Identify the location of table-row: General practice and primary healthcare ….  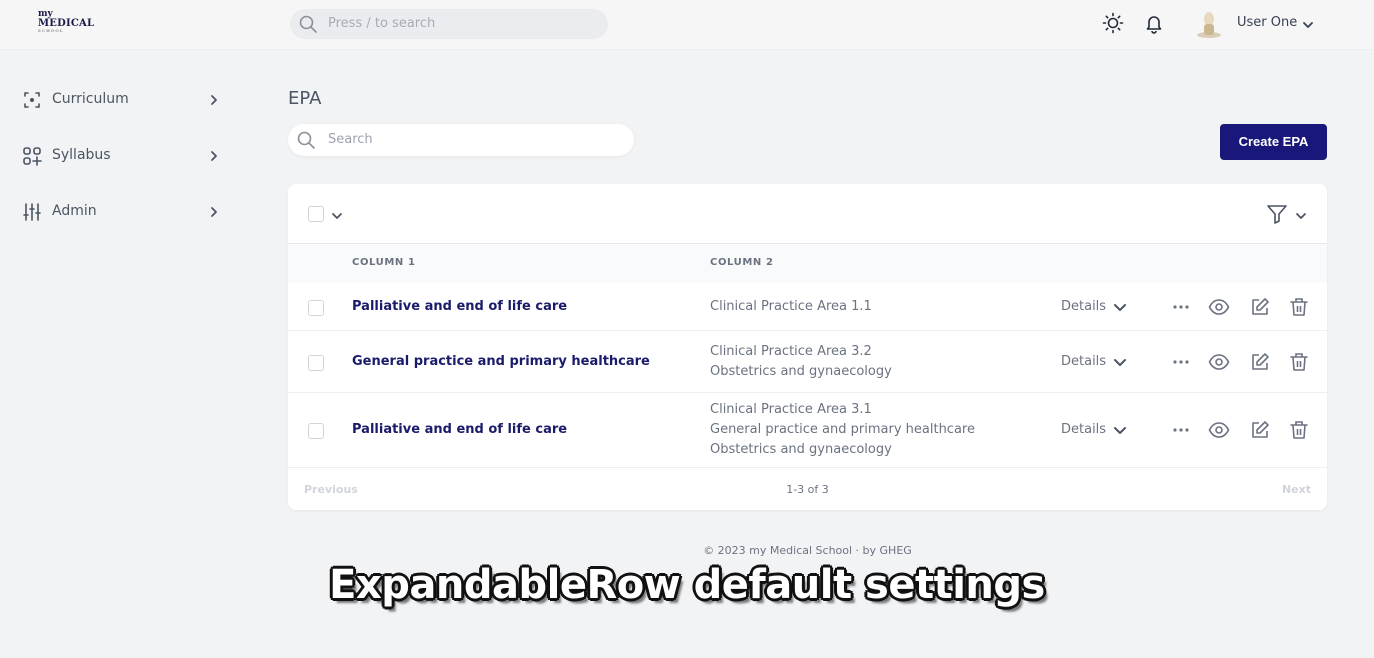
(807, 362).